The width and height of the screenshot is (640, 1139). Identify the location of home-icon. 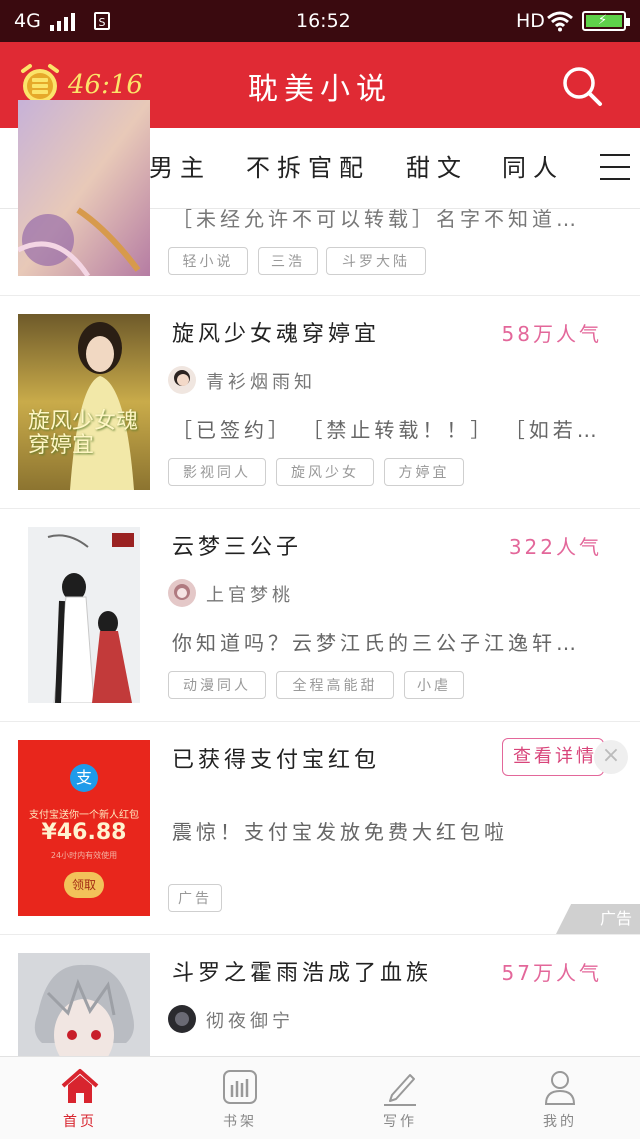
(80, 1086).